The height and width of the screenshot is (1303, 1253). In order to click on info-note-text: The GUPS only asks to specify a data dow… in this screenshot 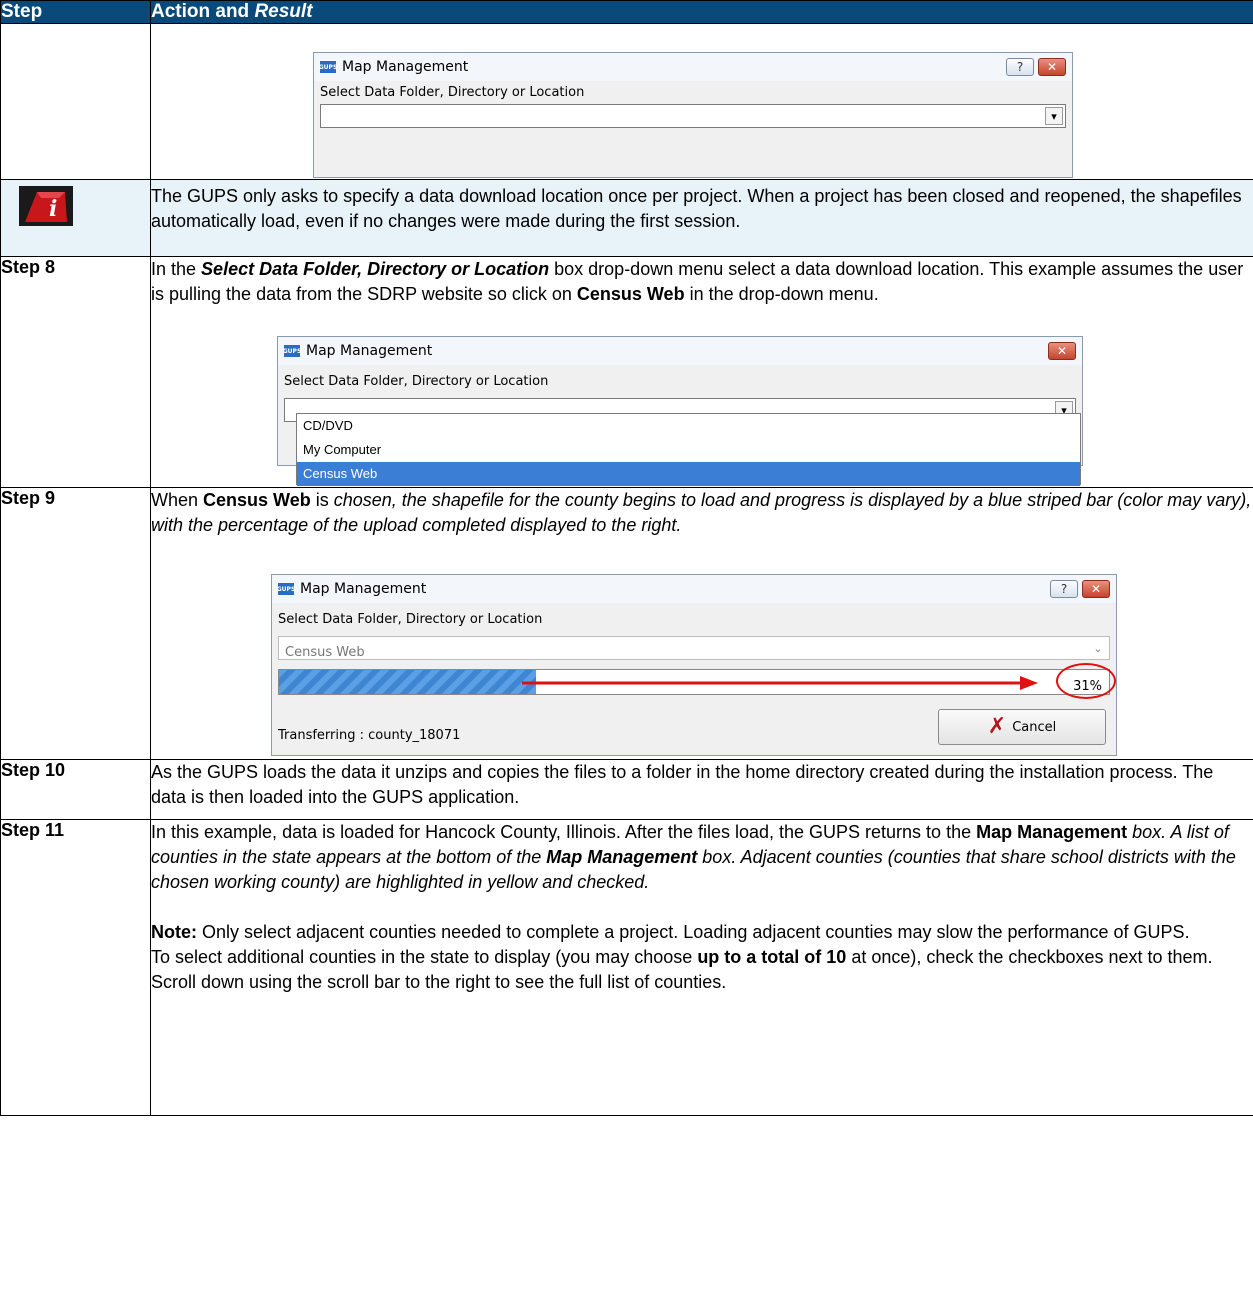, I will do `click(701, 218)`.